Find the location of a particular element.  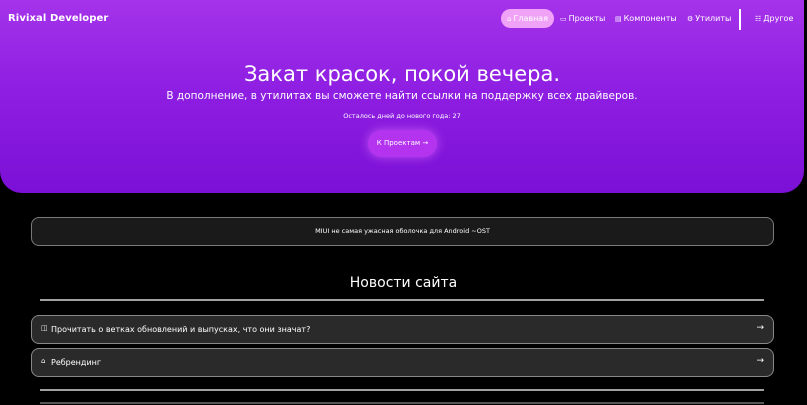

nav-home: ⌂ Главная is located at coordinates (528, 18).